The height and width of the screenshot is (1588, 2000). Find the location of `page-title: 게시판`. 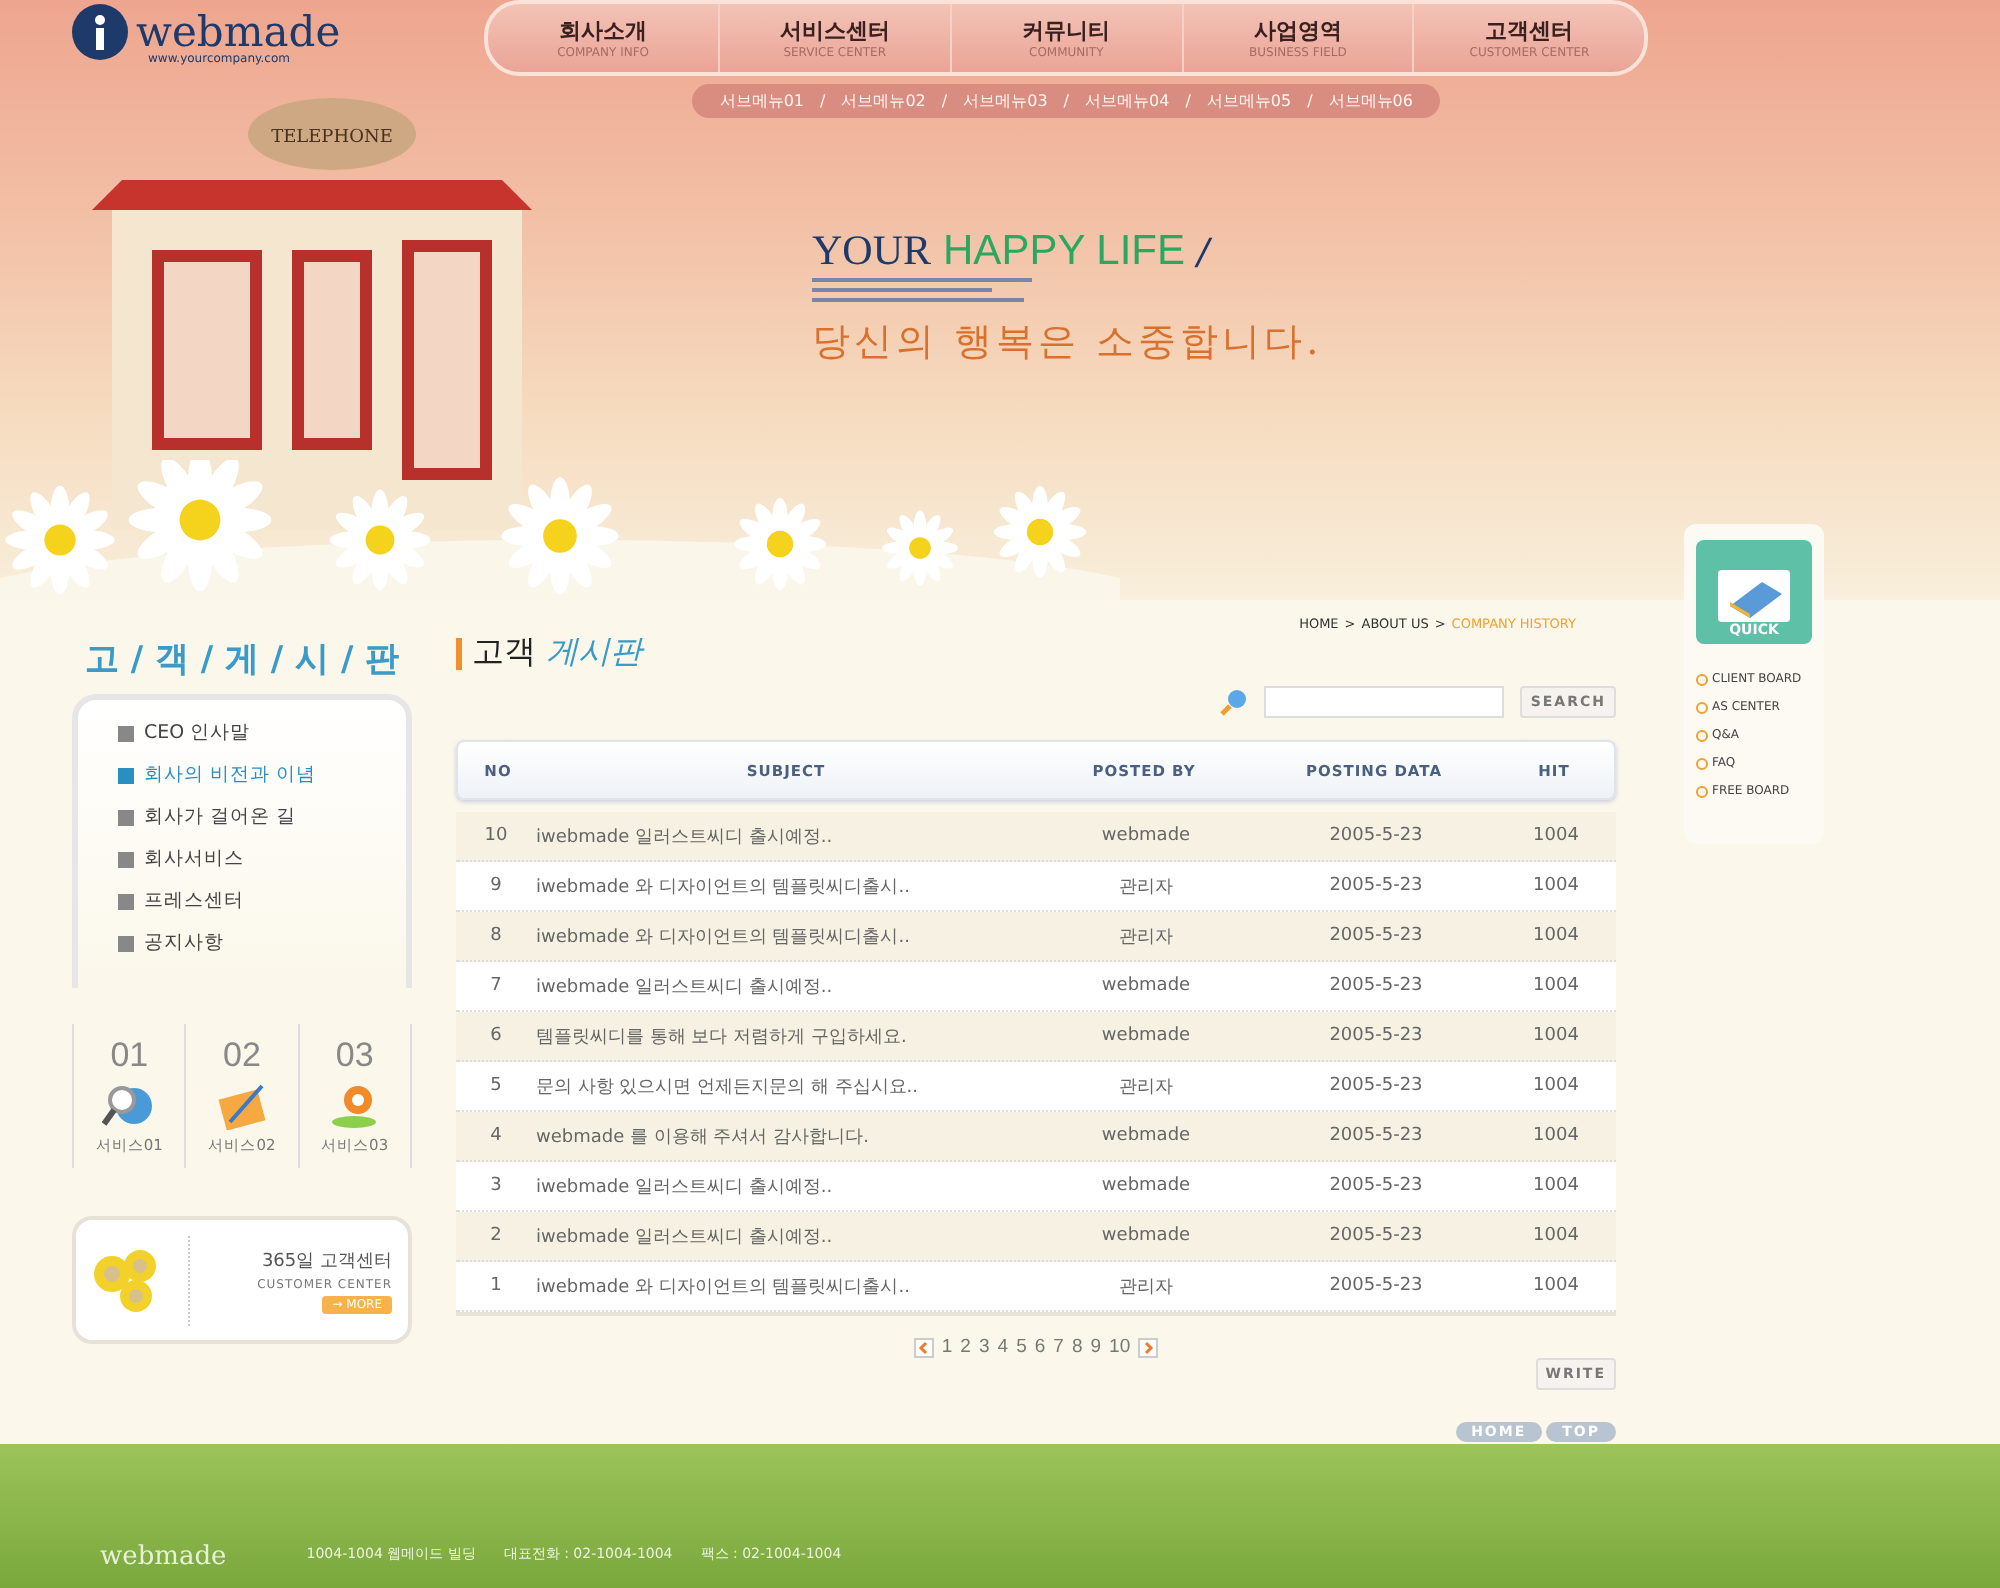

page-title: 게시판 is located at coordinates (594, 653).